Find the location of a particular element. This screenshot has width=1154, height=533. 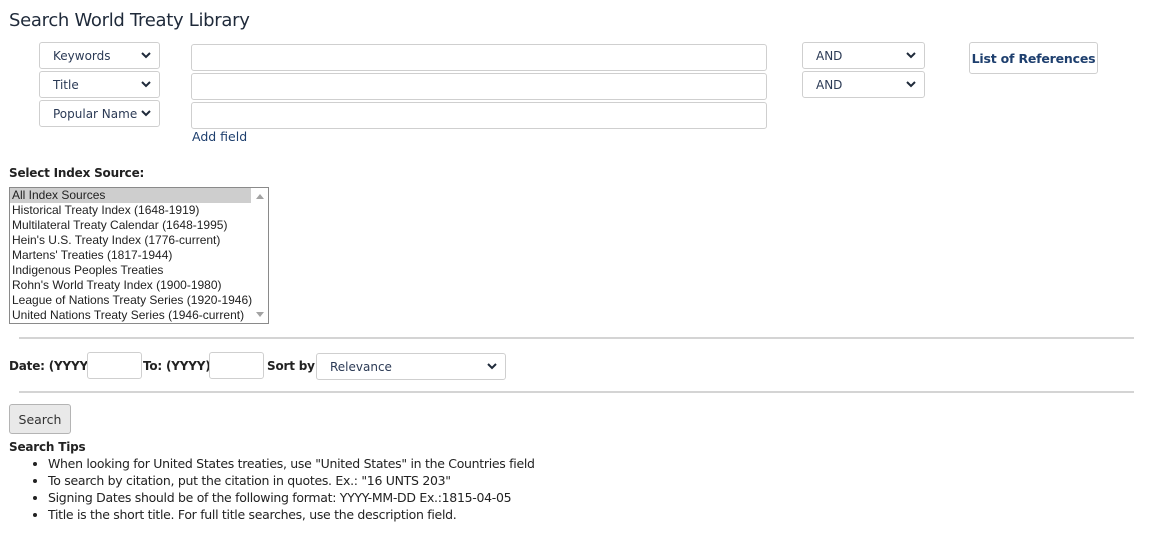

index-source-option: Historical Treaty Index (1648-1919) is located at coordinates (139, 210).